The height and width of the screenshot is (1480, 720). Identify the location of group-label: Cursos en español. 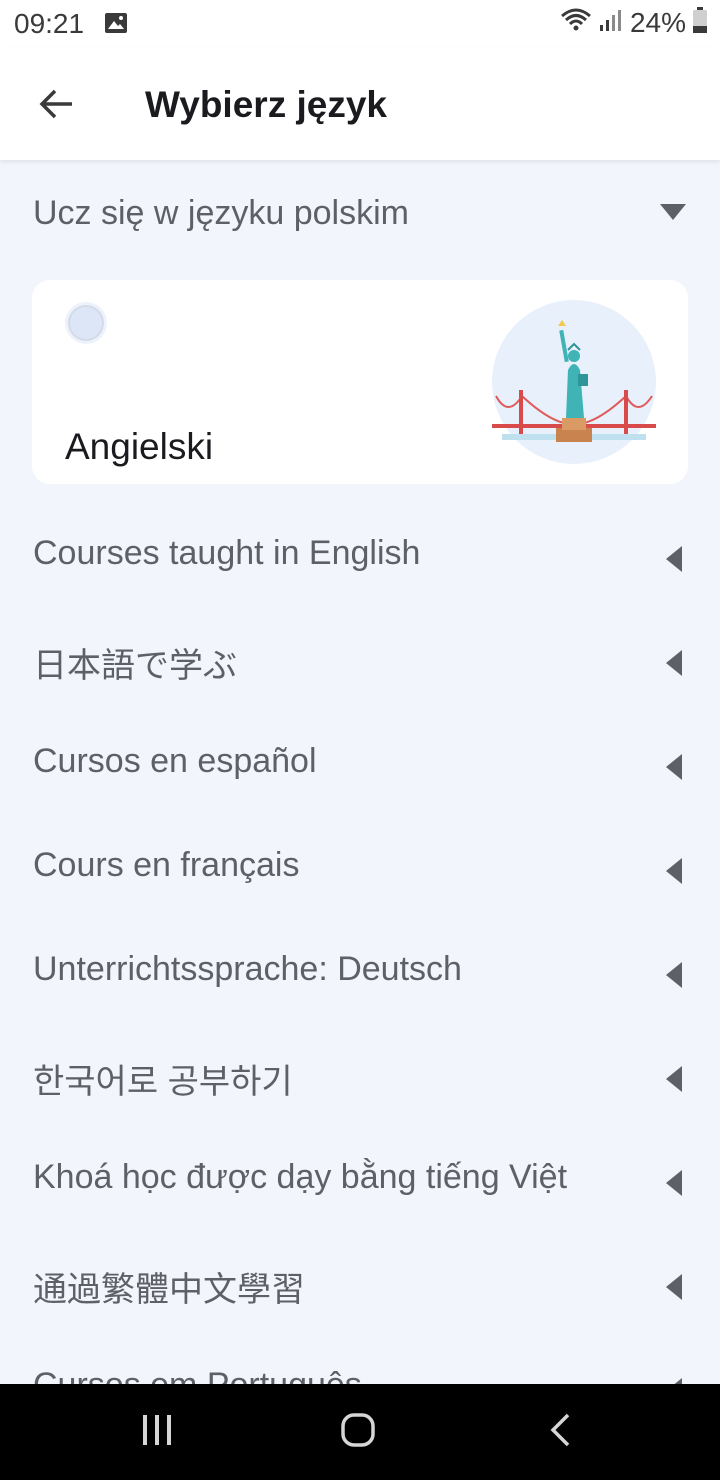
(175, 761).